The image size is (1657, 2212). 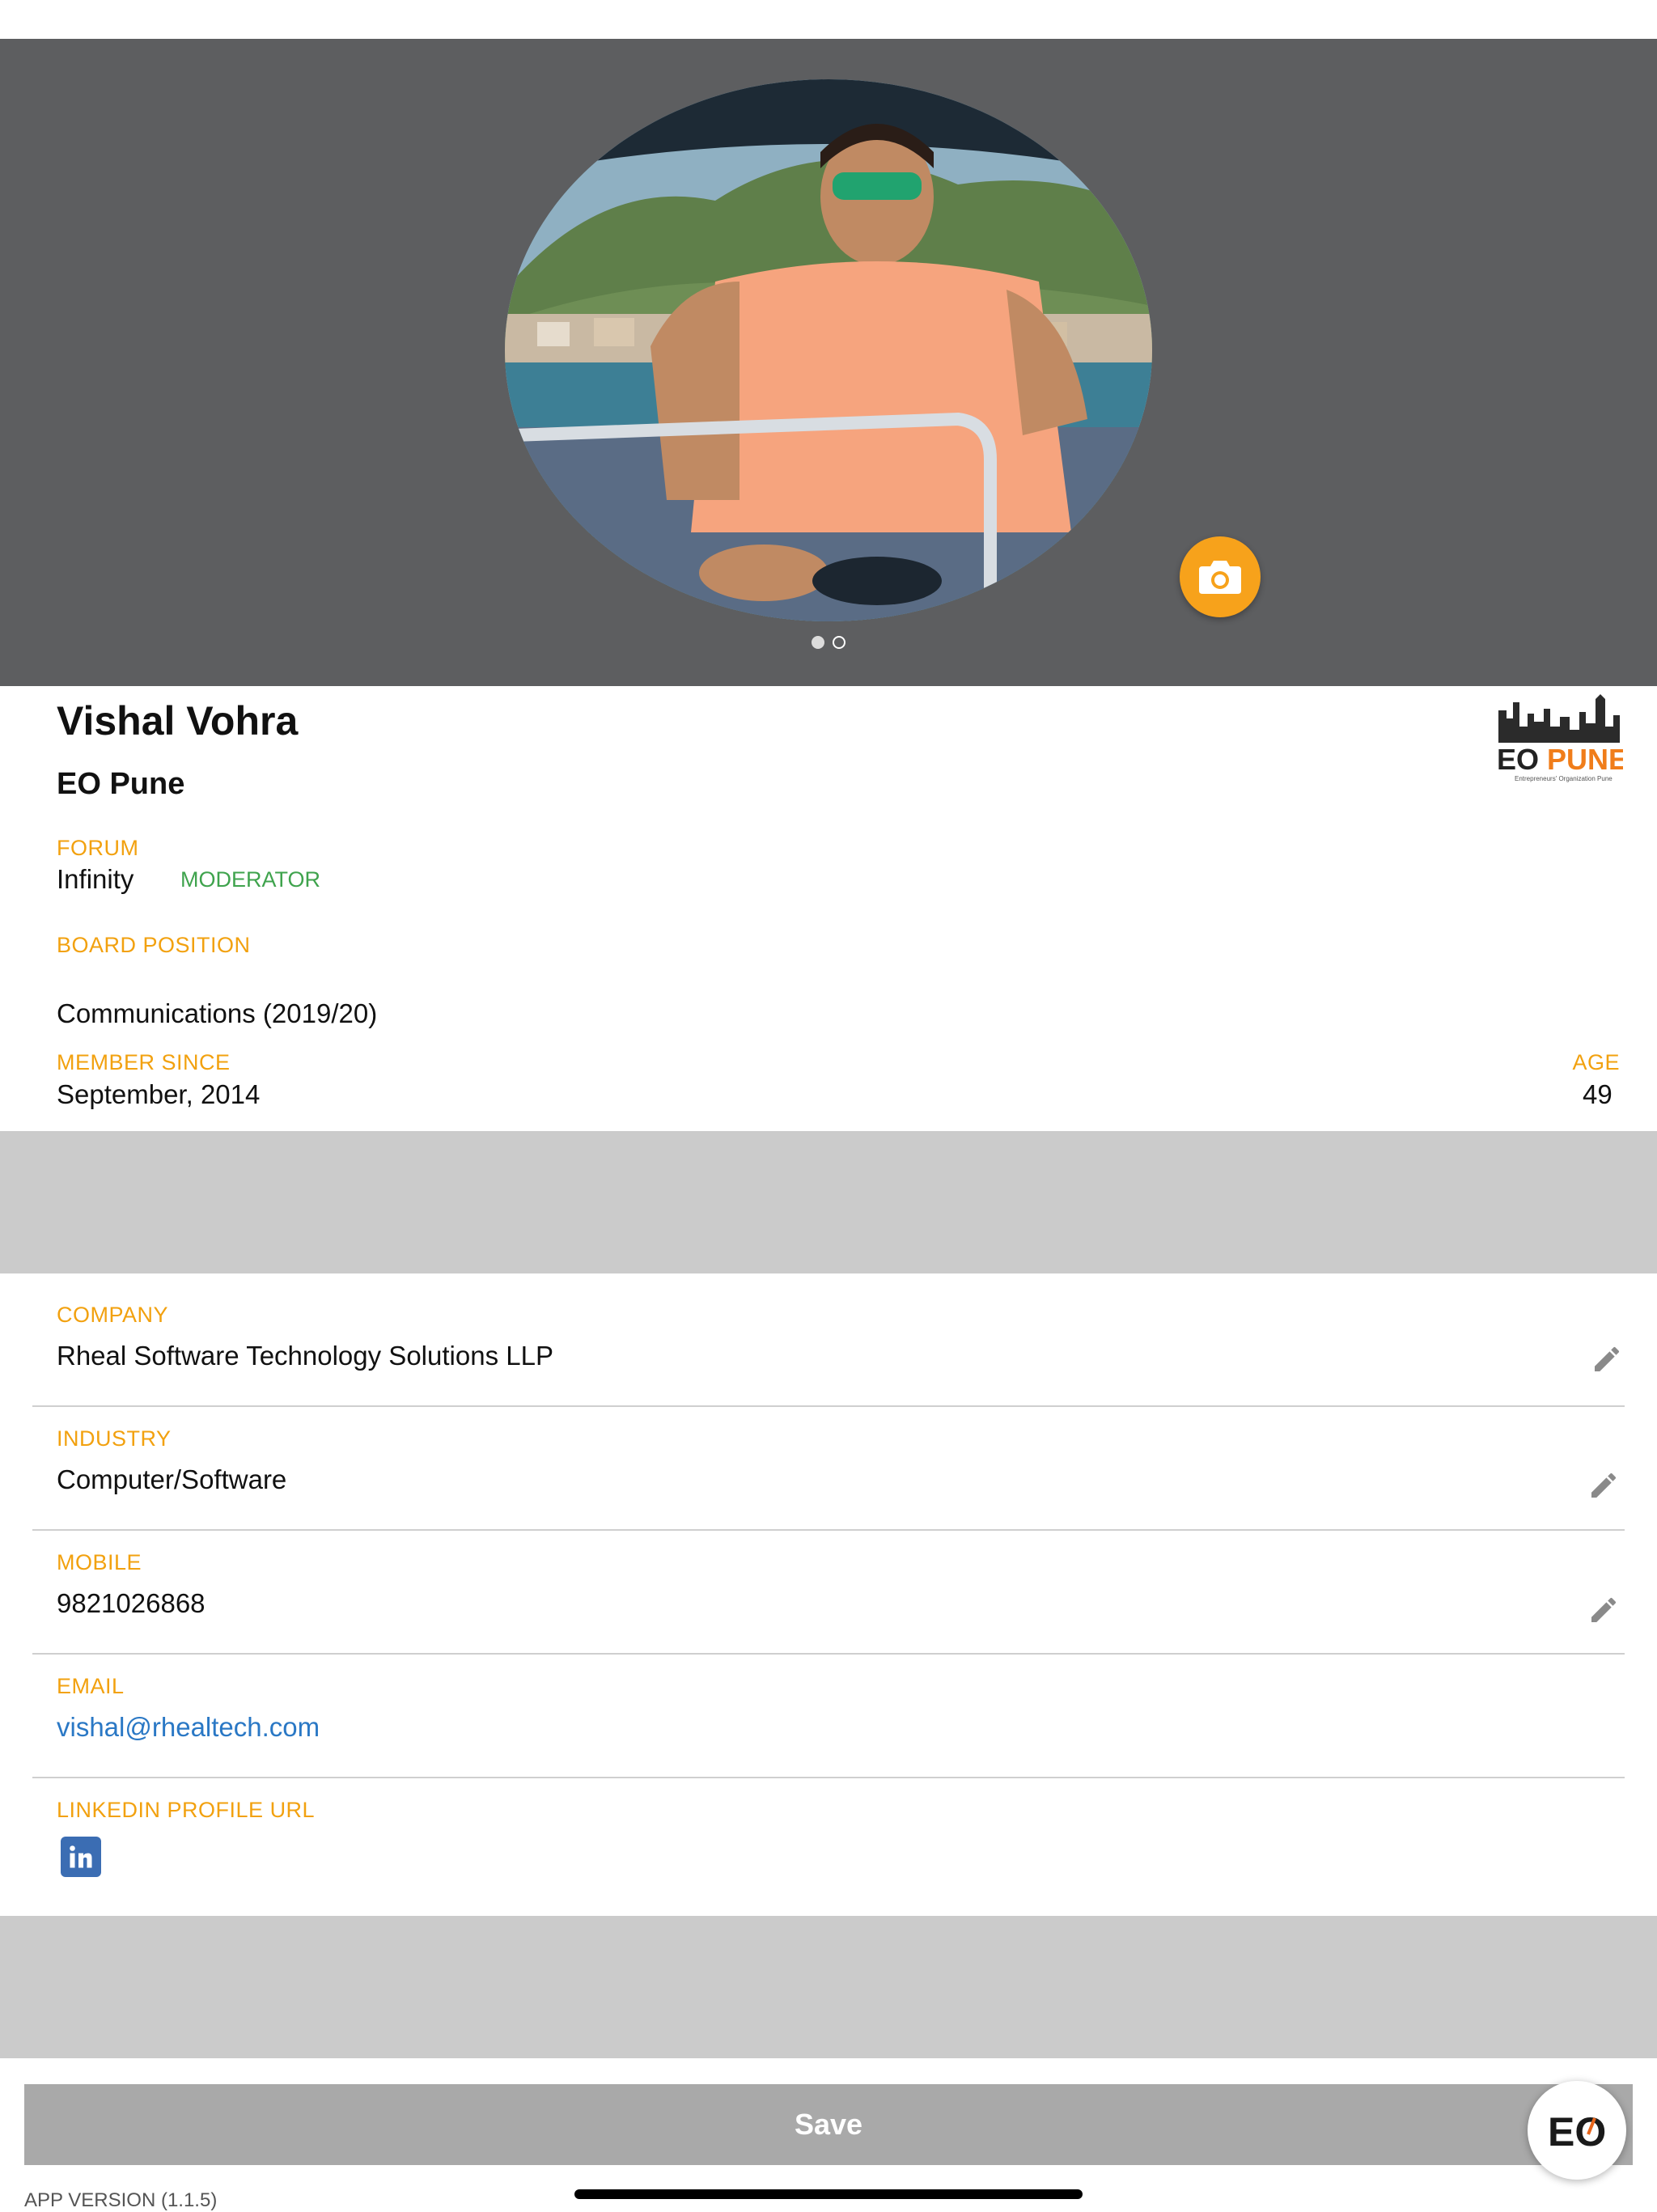 What do you see at coordinates (818, 642) in the screenshot?
I see `pager-dot-active` at bounding box center [818, 642].